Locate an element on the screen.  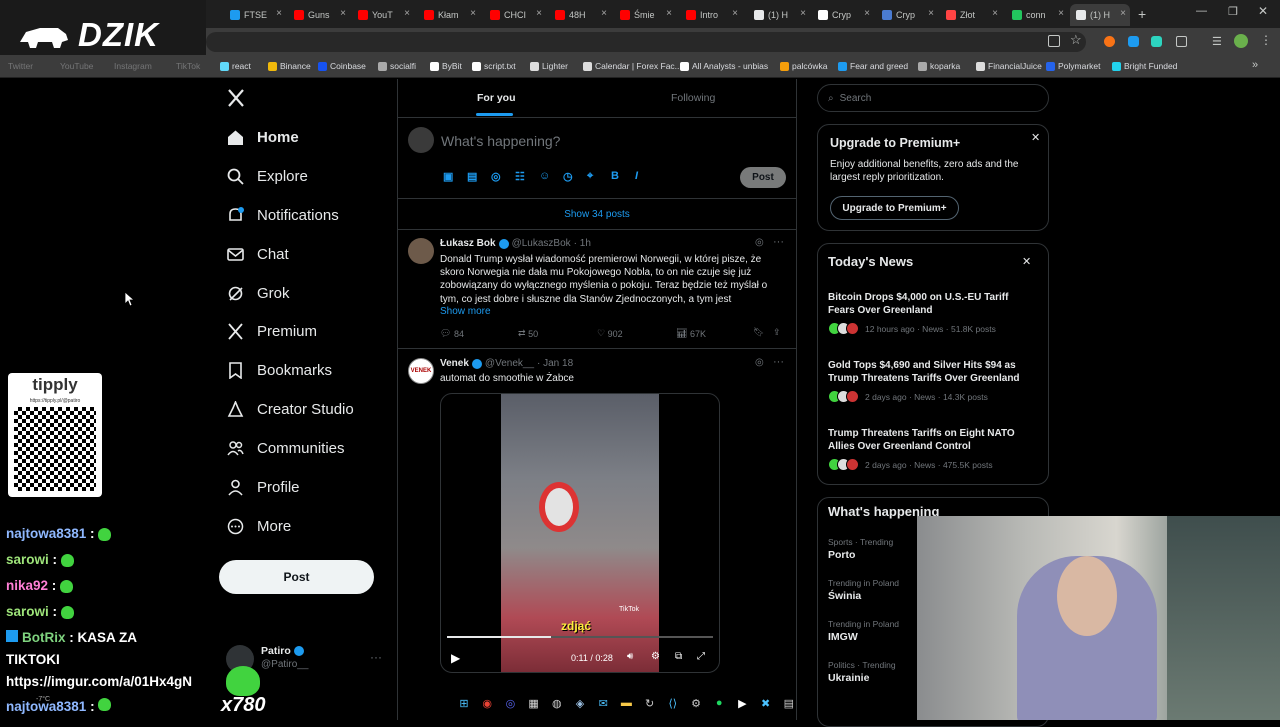
chrome-icon: ◉ is located at coordinates (487, 703).